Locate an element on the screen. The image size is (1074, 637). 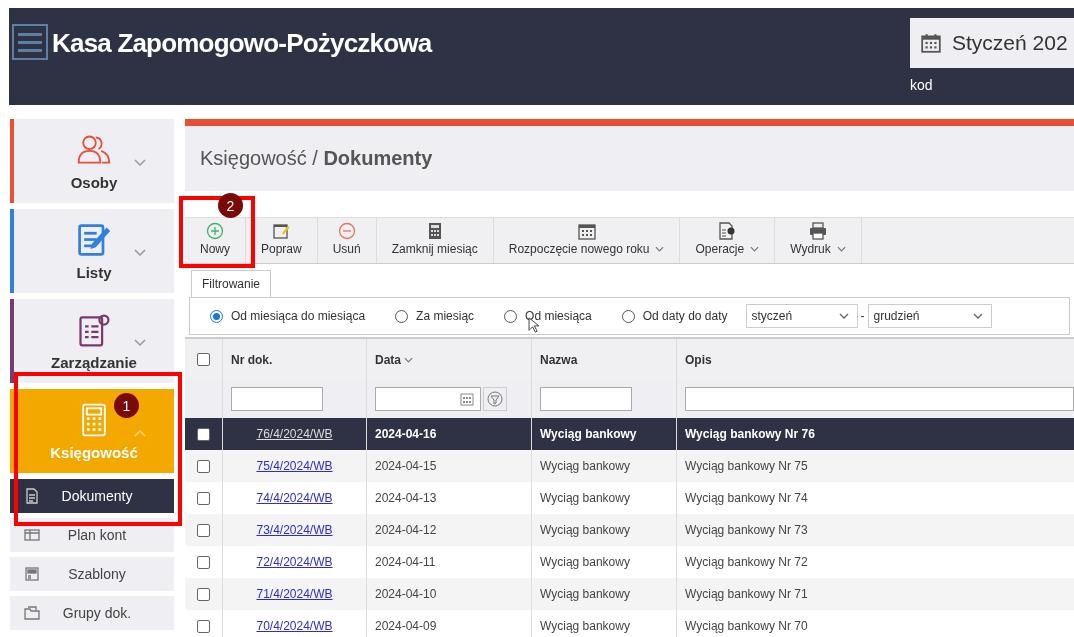
app-title: Kasa Zapomogowo-Pożyczkowa is located at coordinates (242, 43).